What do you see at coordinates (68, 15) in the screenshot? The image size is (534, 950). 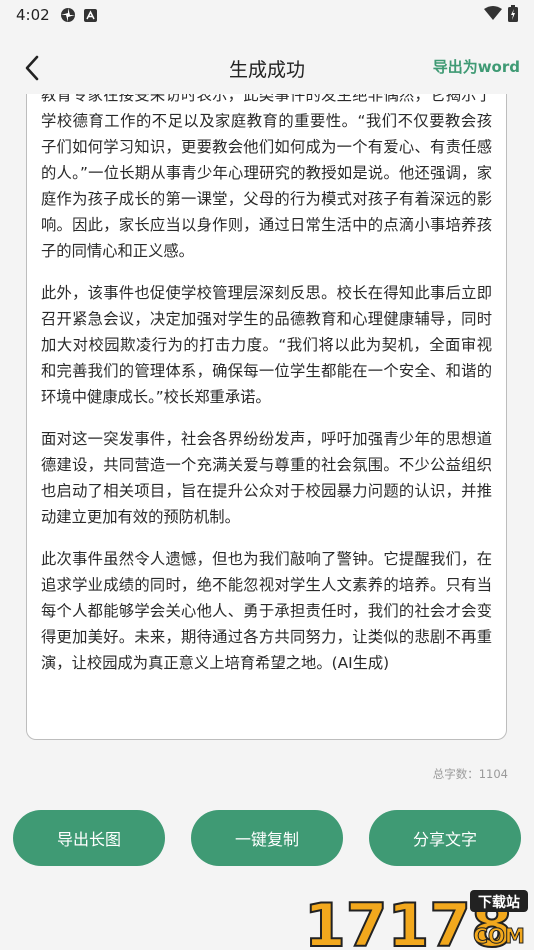 I see `pinwheel-icon` at bounding box center [68, 15].